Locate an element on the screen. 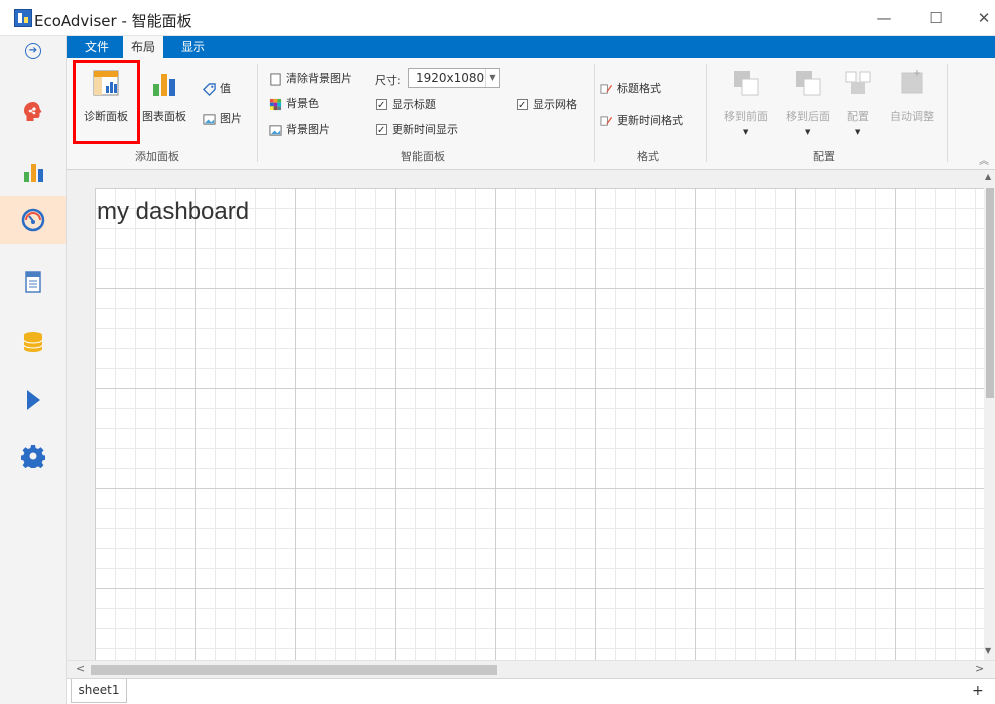  format-brush-icon is located at coordinates (606, 120).